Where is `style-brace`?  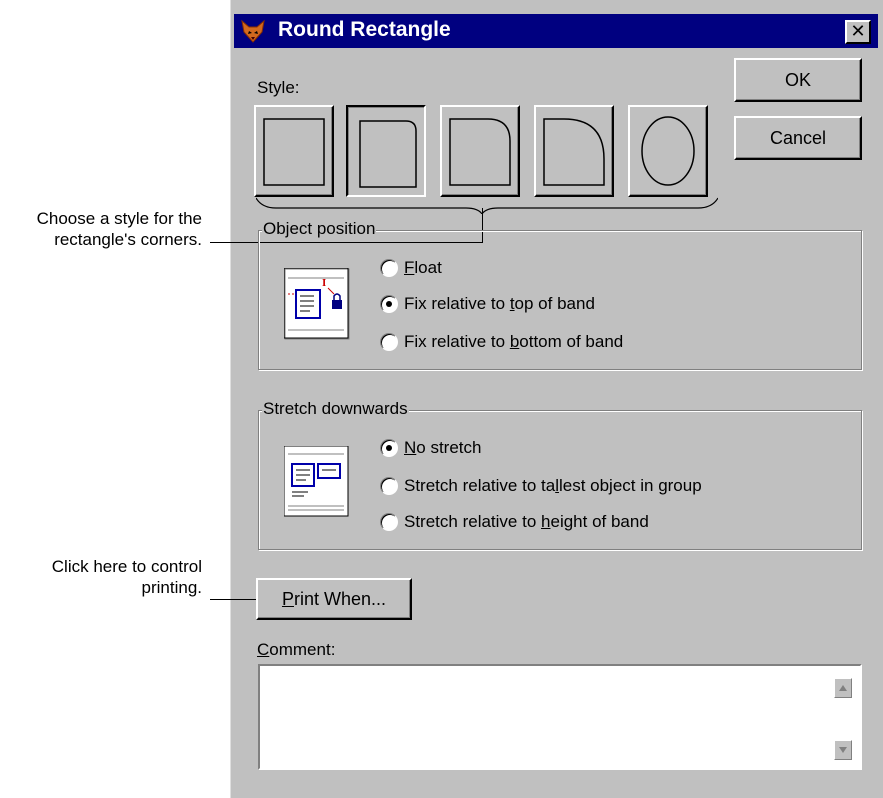 style-brace is located at coordinates (487, 205).